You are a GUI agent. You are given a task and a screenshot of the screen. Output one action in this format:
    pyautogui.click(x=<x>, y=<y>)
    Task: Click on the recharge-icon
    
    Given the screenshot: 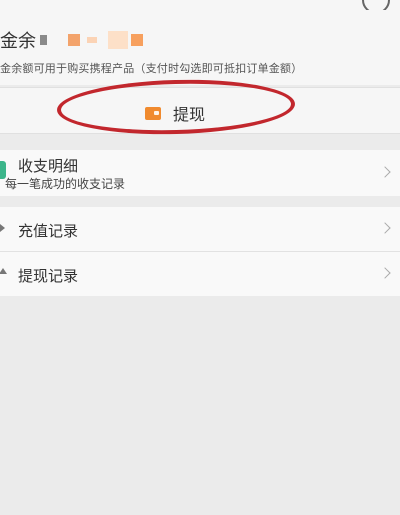 What is the action you would take?
    pyautogui.click(x=2, y=228)
    